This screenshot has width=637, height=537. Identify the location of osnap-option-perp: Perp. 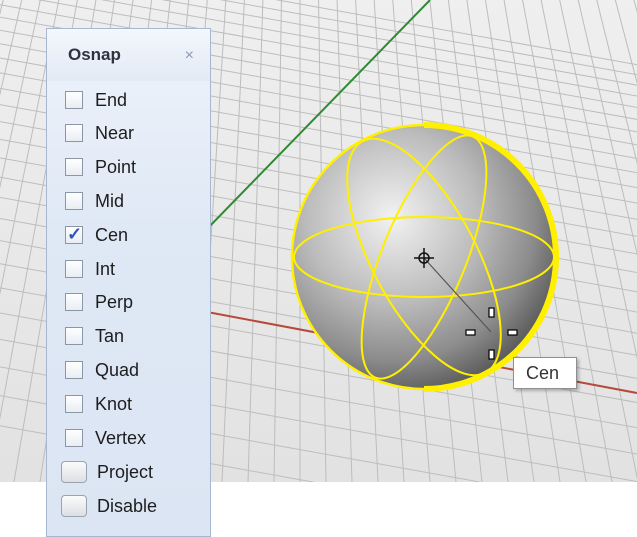
(99, 302).